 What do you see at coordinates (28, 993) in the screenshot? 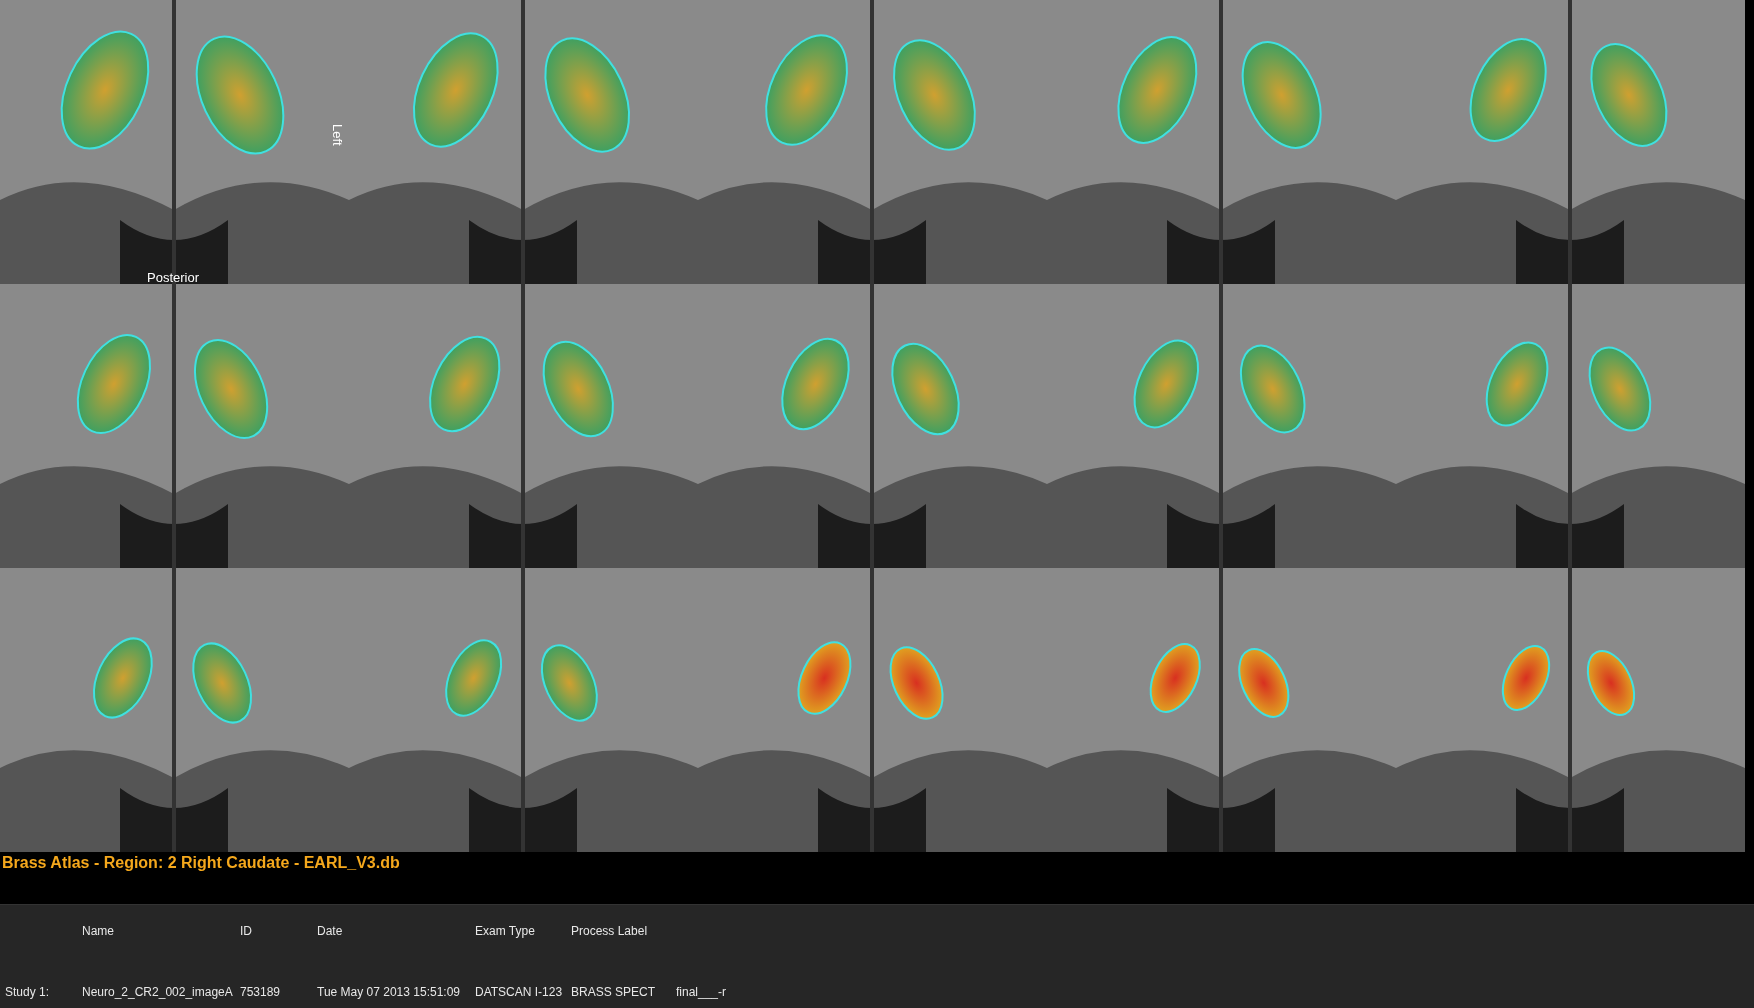
I see `table-cell-text: Study 1:` at bounding box center [28, 993].